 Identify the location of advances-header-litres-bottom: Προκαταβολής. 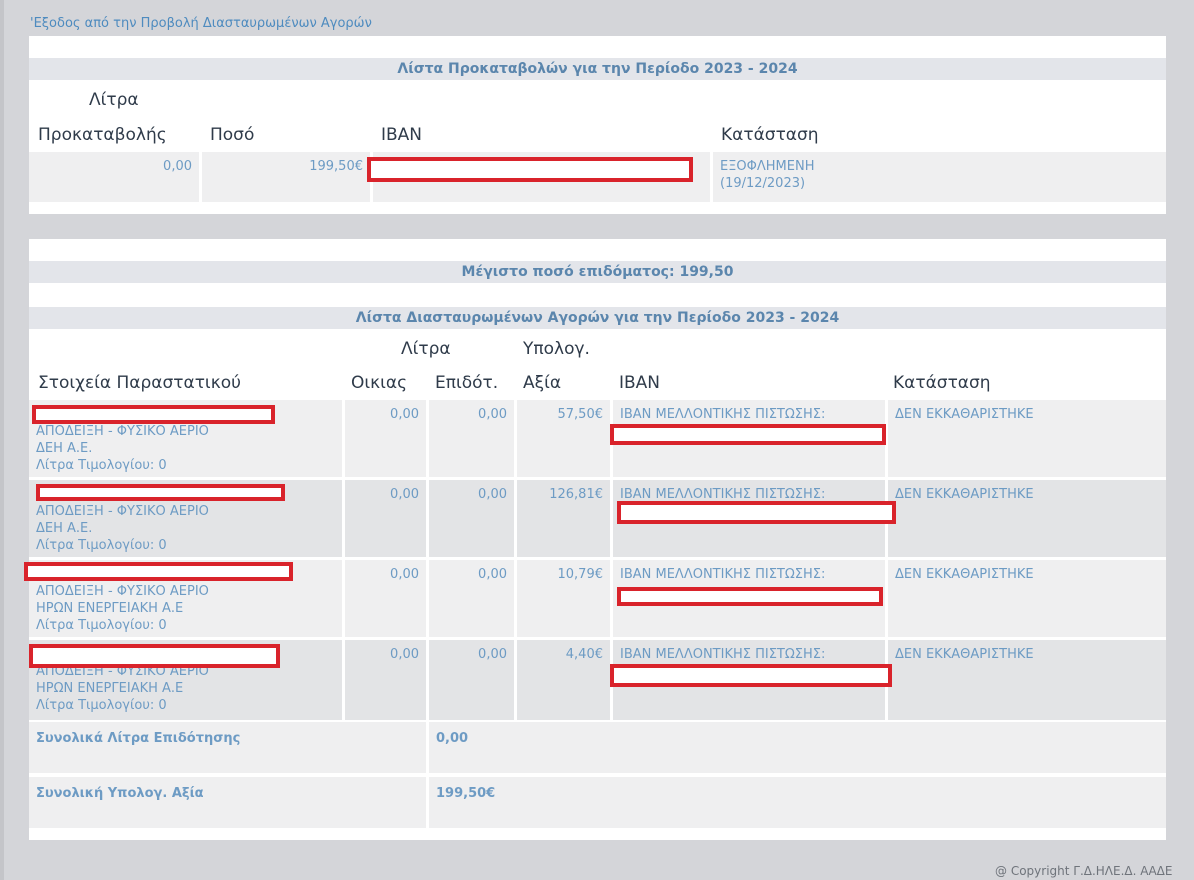
(102, 135).